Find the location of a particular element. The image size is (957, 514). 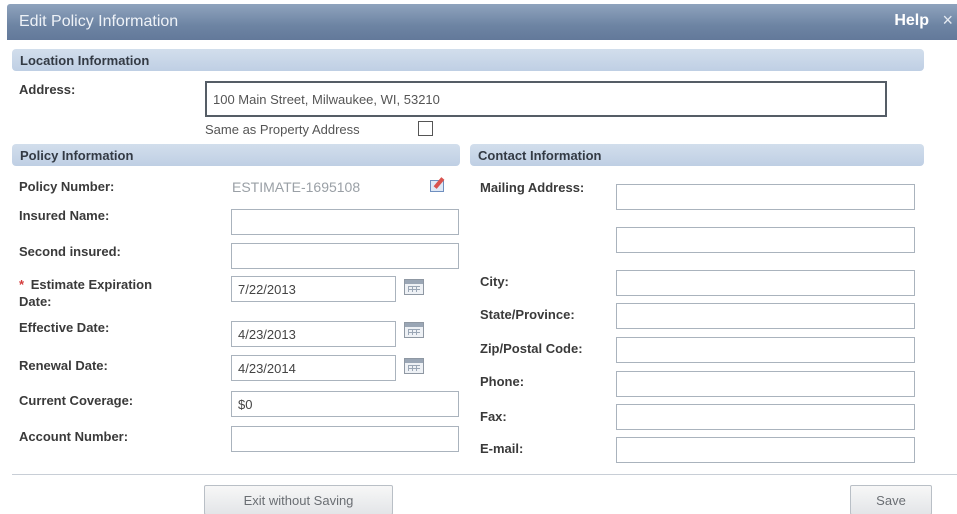

email-label: E-mail: is located at coordinates (502, 448).